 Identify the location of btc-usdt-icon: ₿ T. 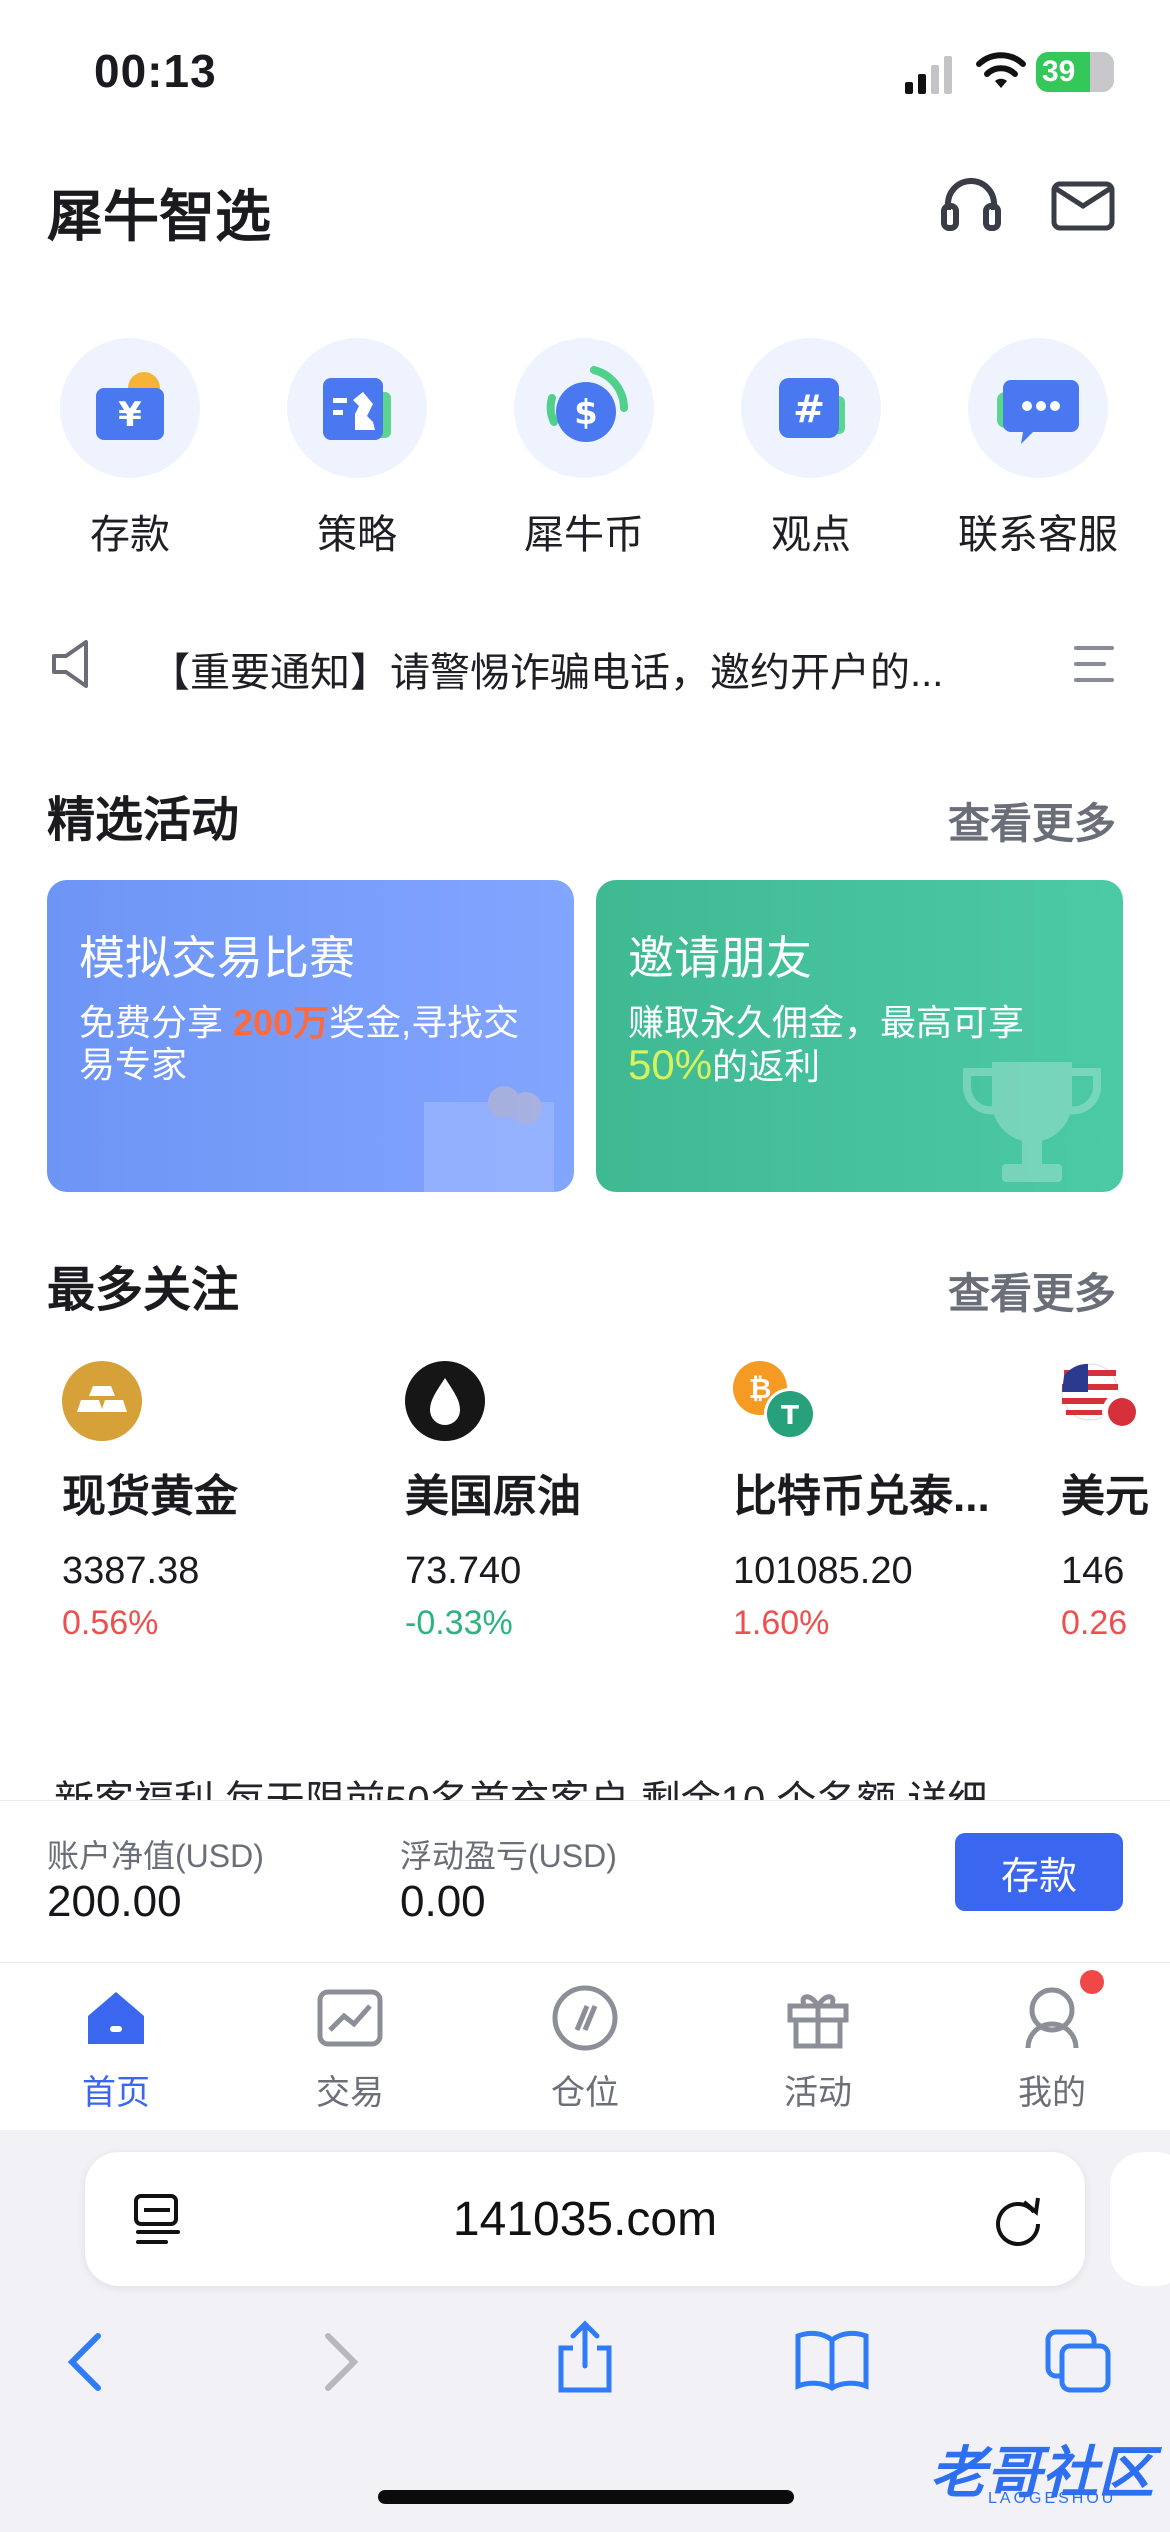
(774, 1400).